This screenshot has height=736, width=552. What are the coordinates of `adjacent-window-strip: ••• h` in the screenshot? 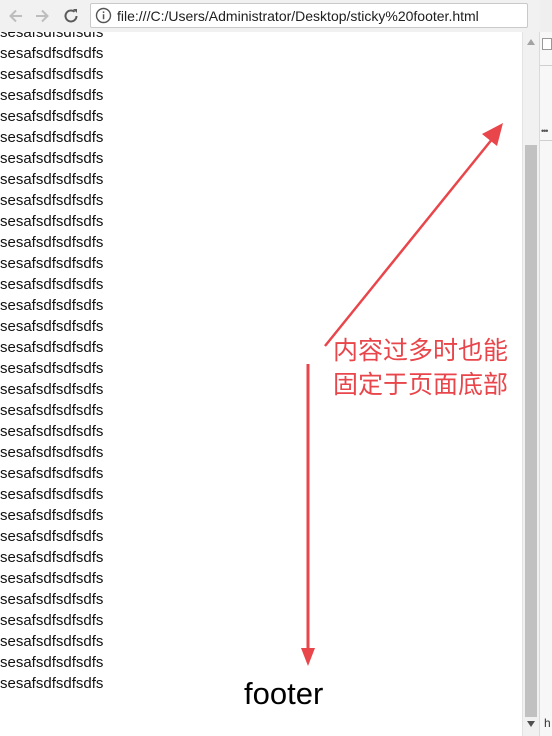 It's located at (545, 384).